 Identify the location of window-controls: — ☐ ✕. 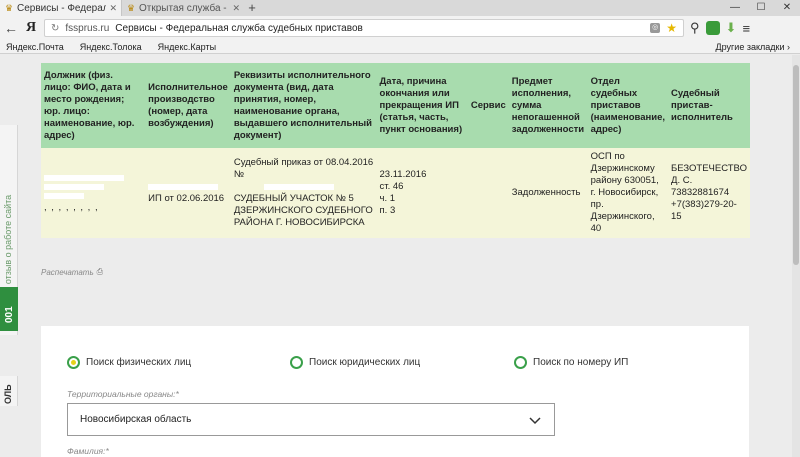
(761, 8).